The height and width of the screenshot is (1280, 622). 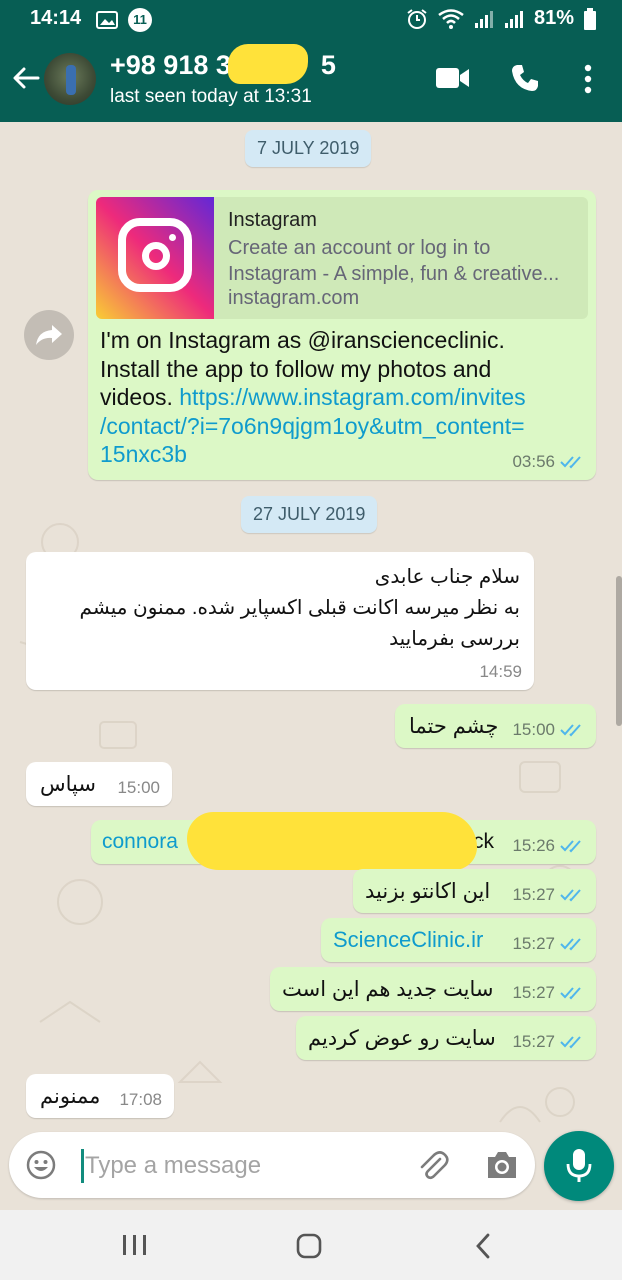 What do you see at coordinates (135, 1245) in the screenshot?
I see `recents-nav-icon` at bounding box center [135, 1245].